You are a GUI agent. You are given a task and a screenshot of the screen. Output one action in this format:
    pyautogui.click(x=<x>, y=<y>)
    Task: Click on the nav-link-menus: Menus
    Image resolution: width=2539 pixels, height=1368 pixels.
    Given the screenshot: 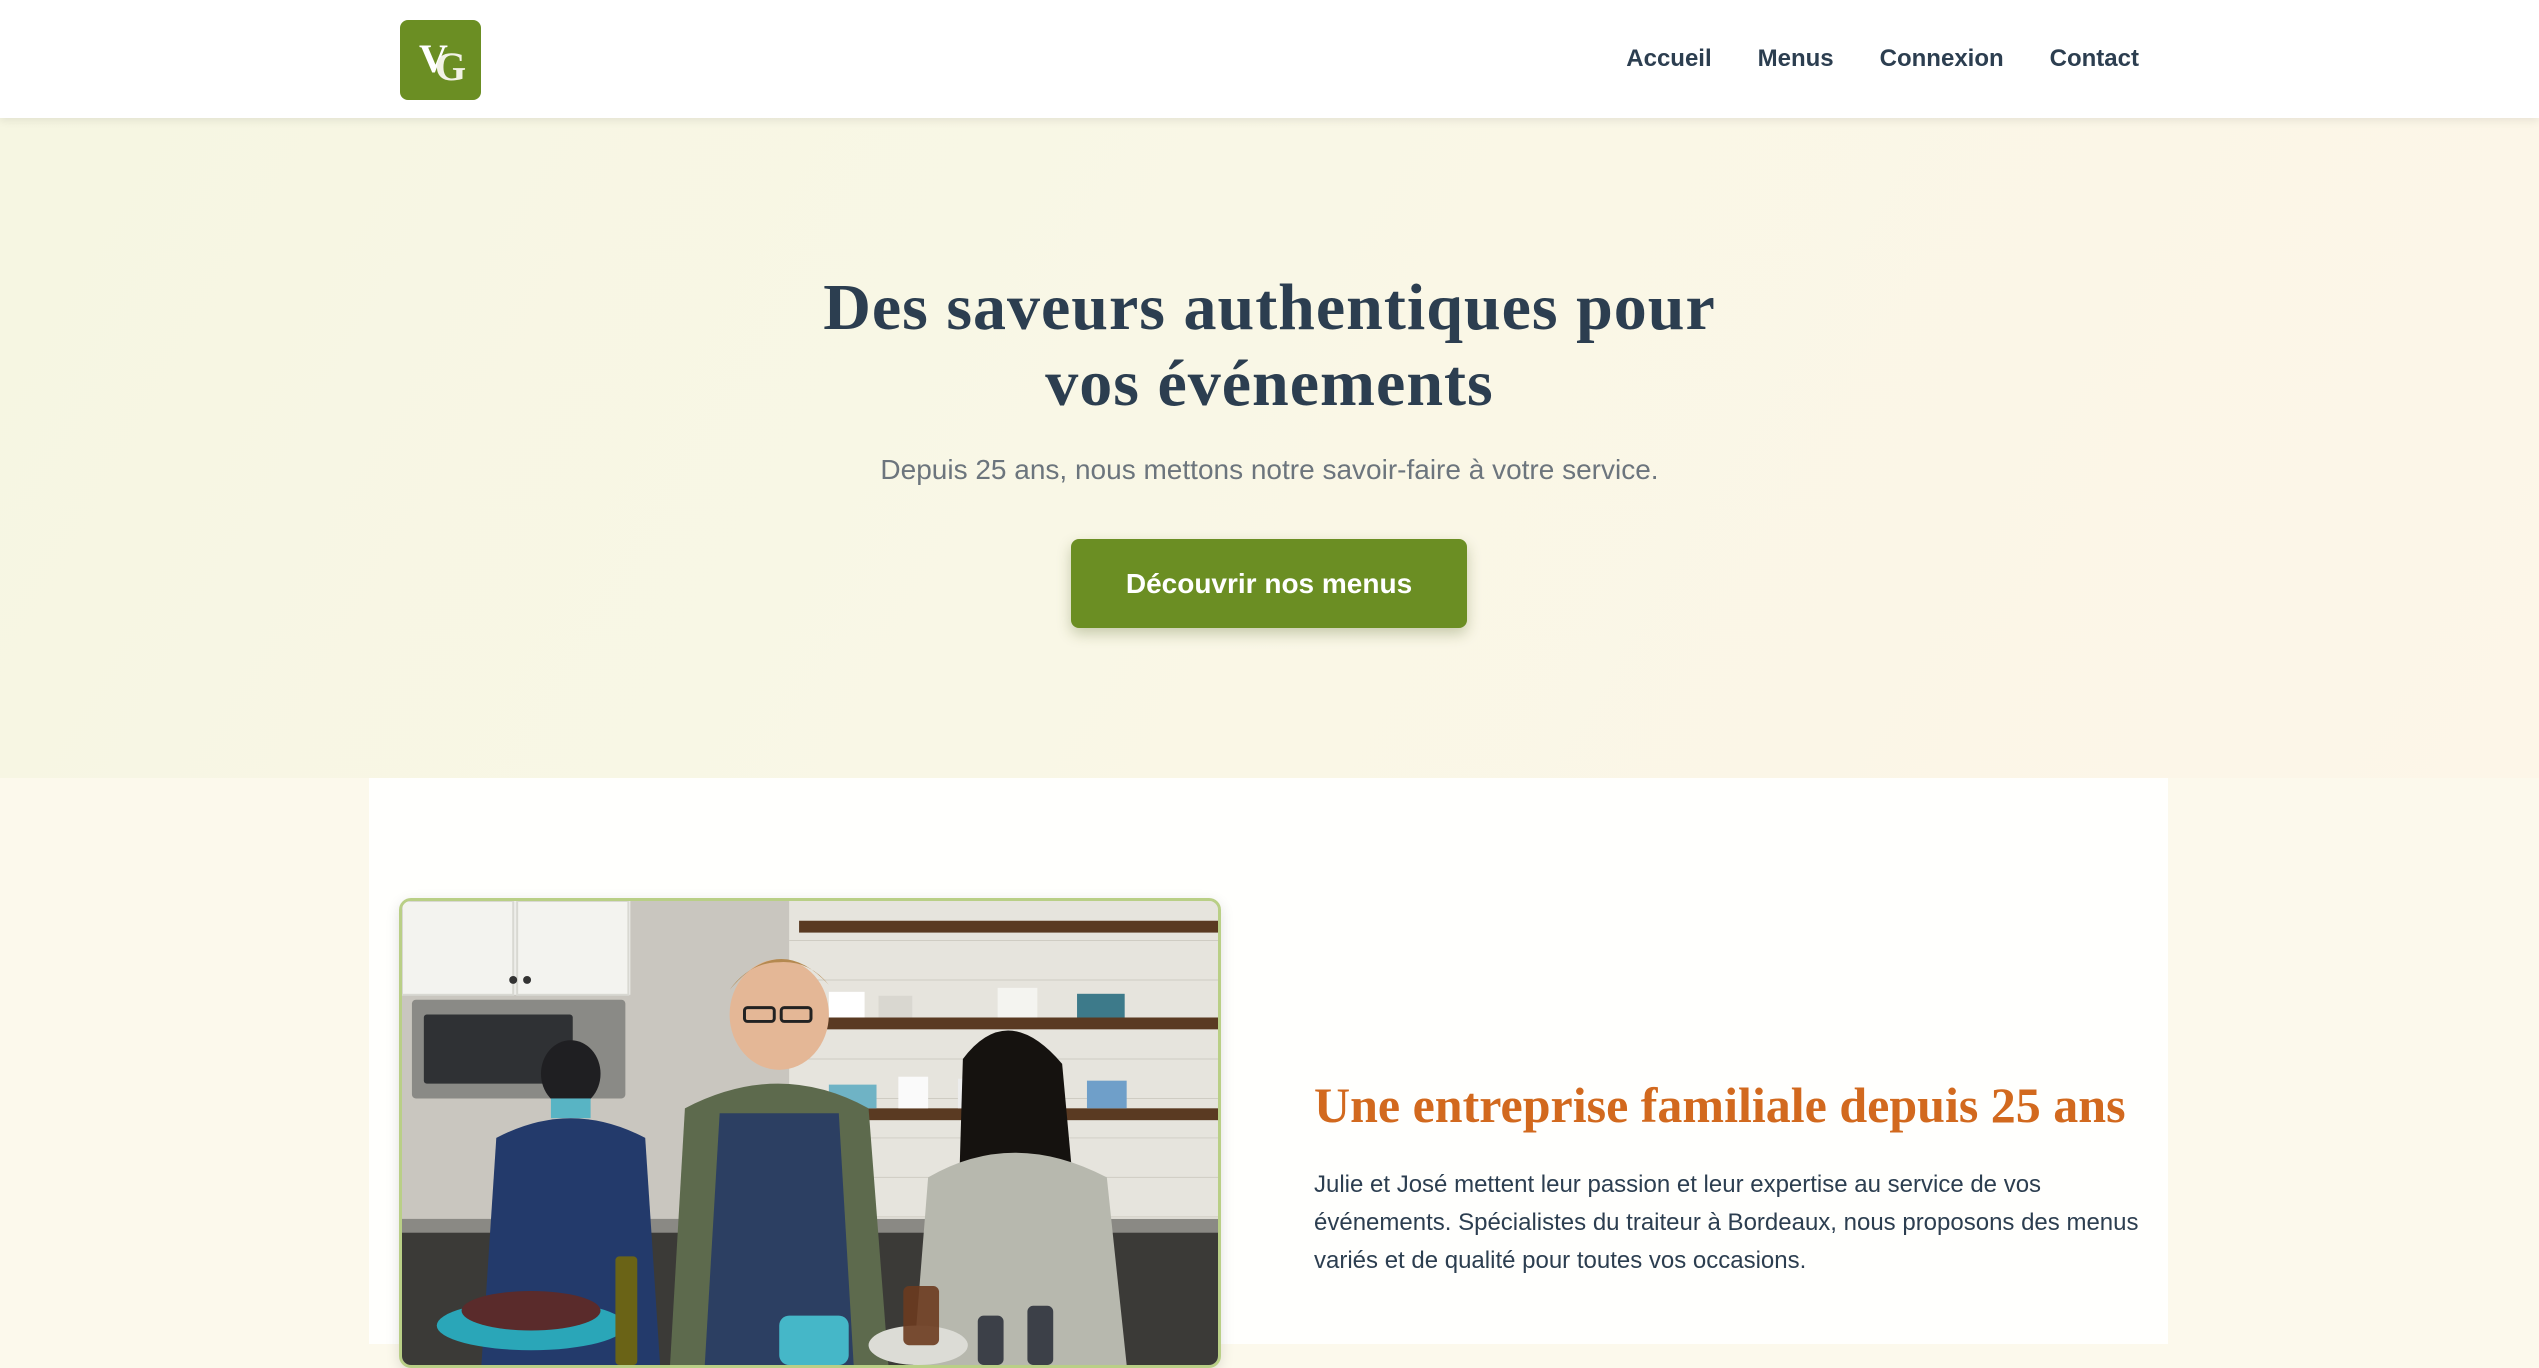 What is the action you would take?
    pyautogui.click(x=1796, y=59)
    